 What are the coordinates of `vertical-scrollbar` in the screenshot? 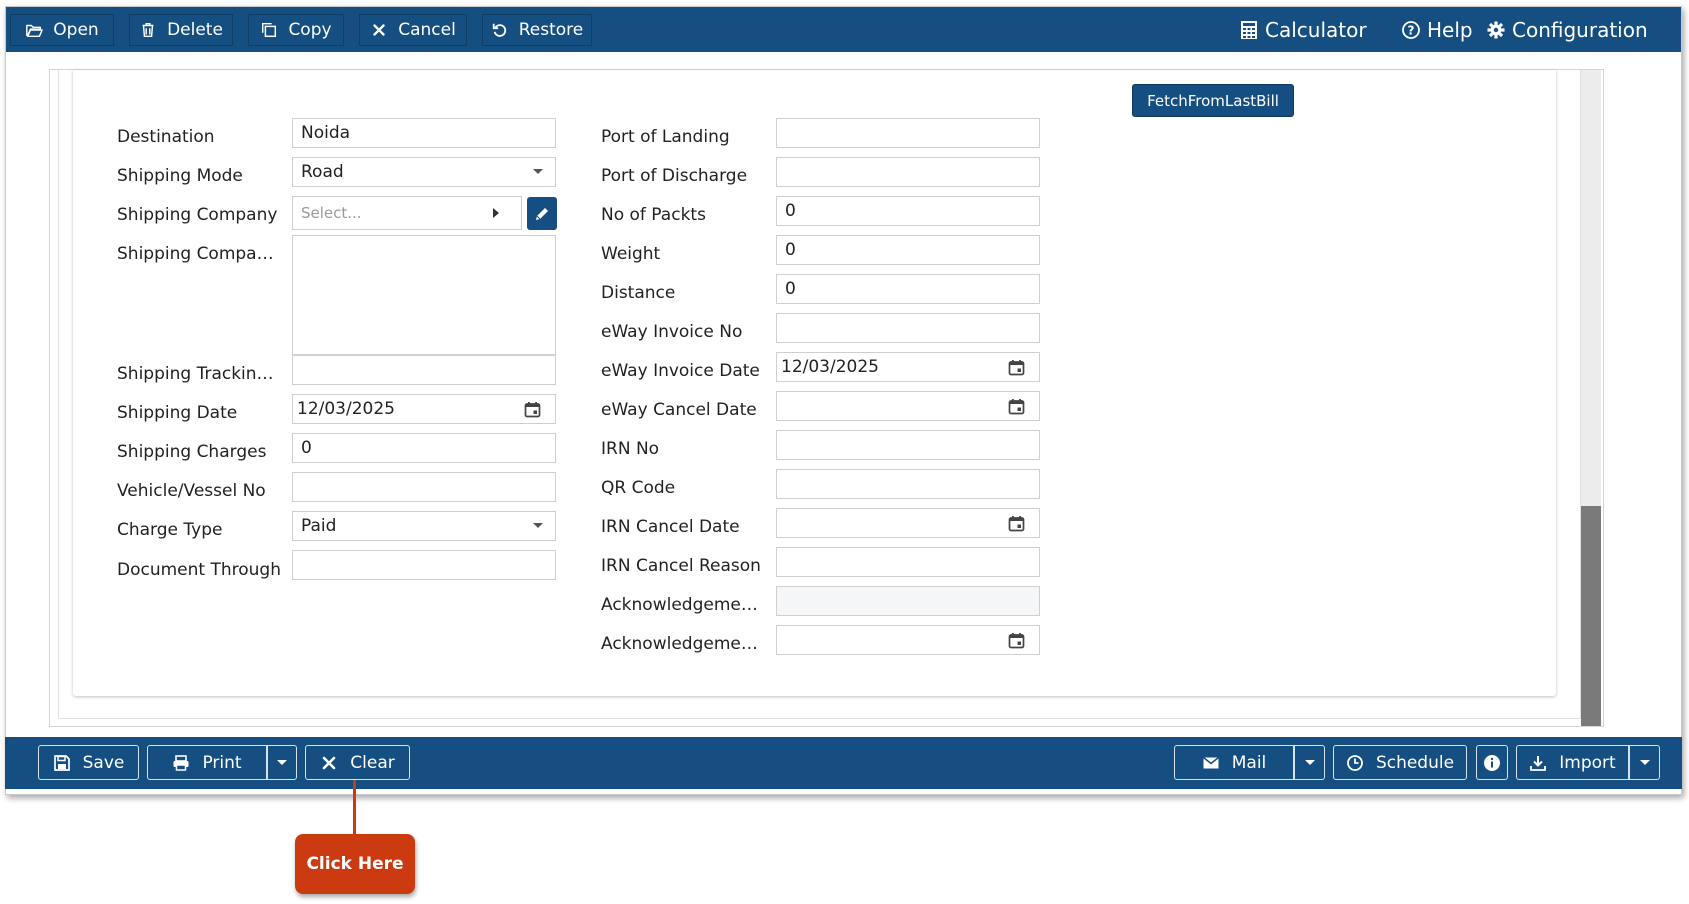 It's located at (1591, 398).